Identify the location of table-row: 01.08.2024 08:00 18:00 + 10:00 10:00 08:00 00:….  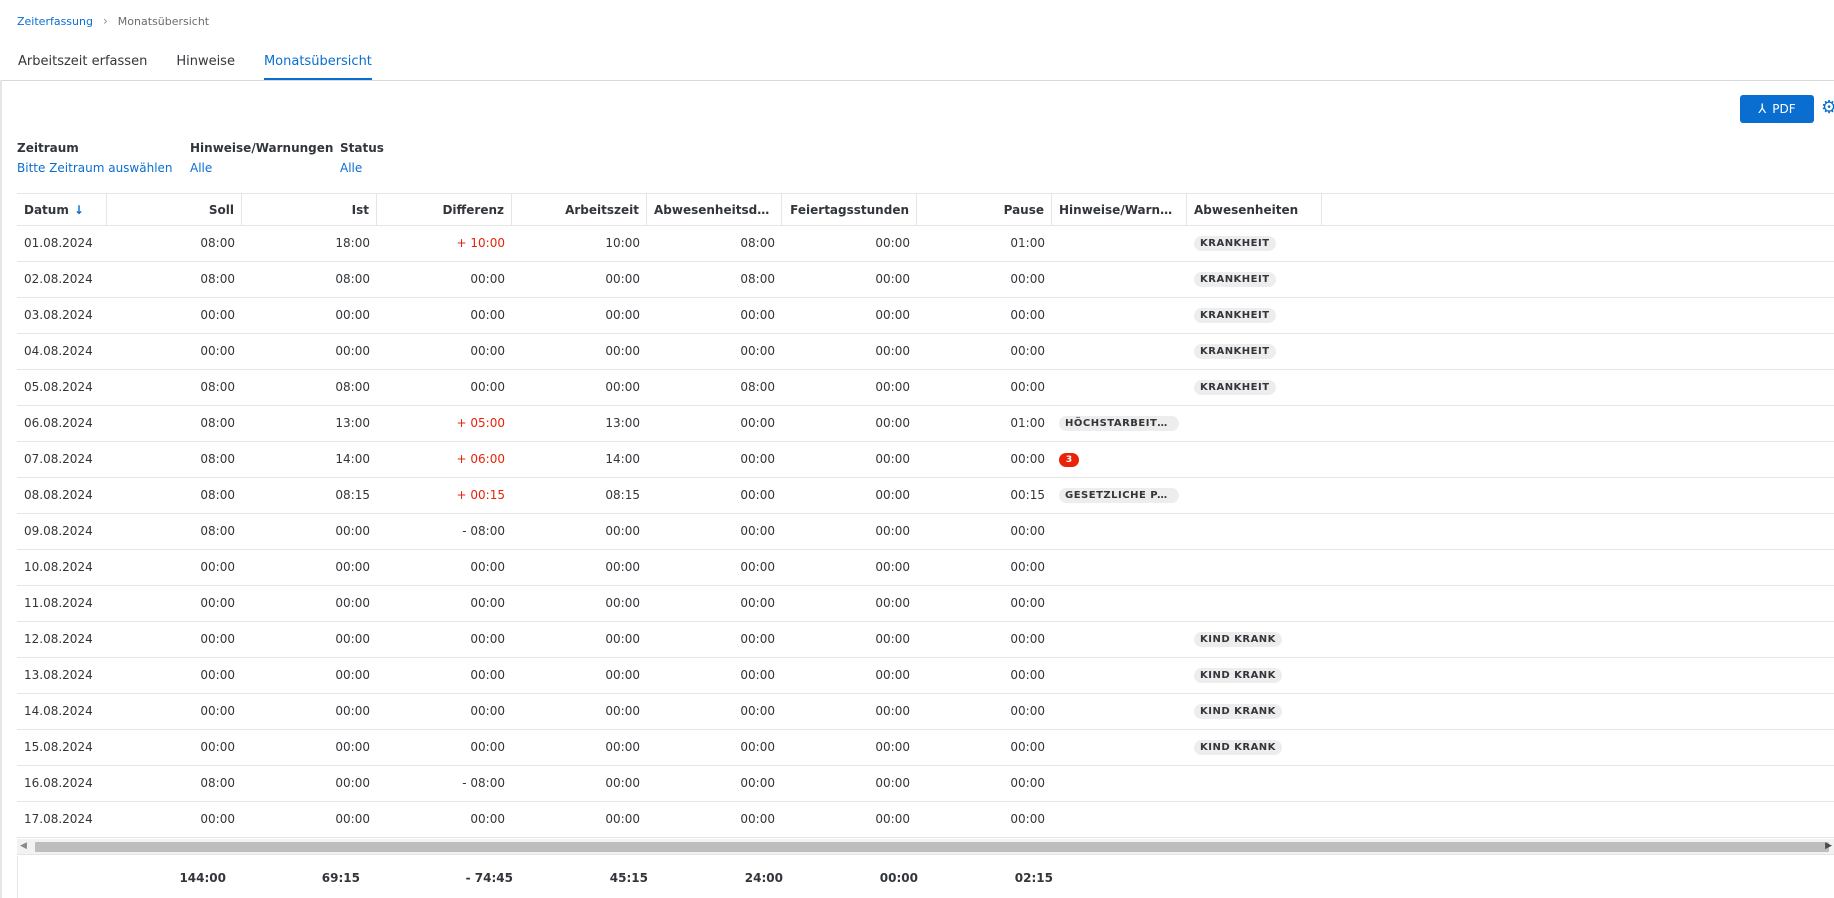
(925, 244).